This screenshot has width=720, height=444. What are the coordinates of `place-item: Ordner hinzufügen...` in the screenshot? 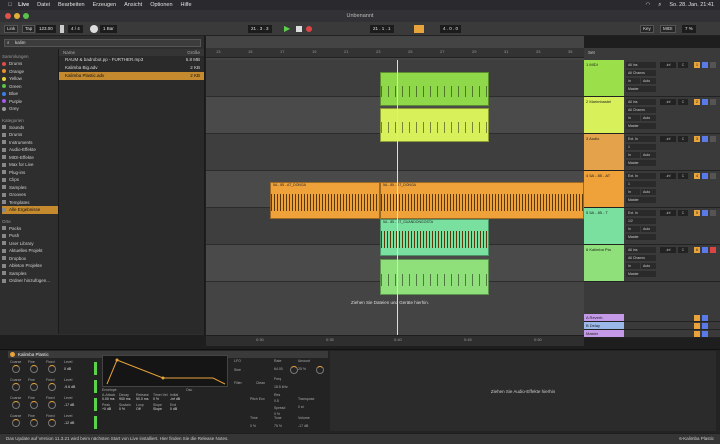 It's located at (30, 281).